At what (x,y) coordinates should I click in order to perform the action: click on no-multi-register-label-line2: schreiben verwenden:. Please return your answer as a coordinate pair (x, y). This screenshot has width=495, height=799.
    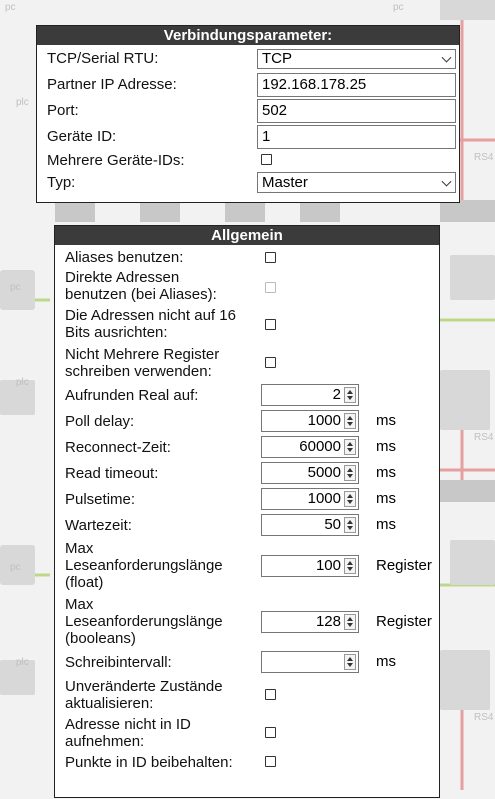
    Looking at the image, I should click on (138, 371).